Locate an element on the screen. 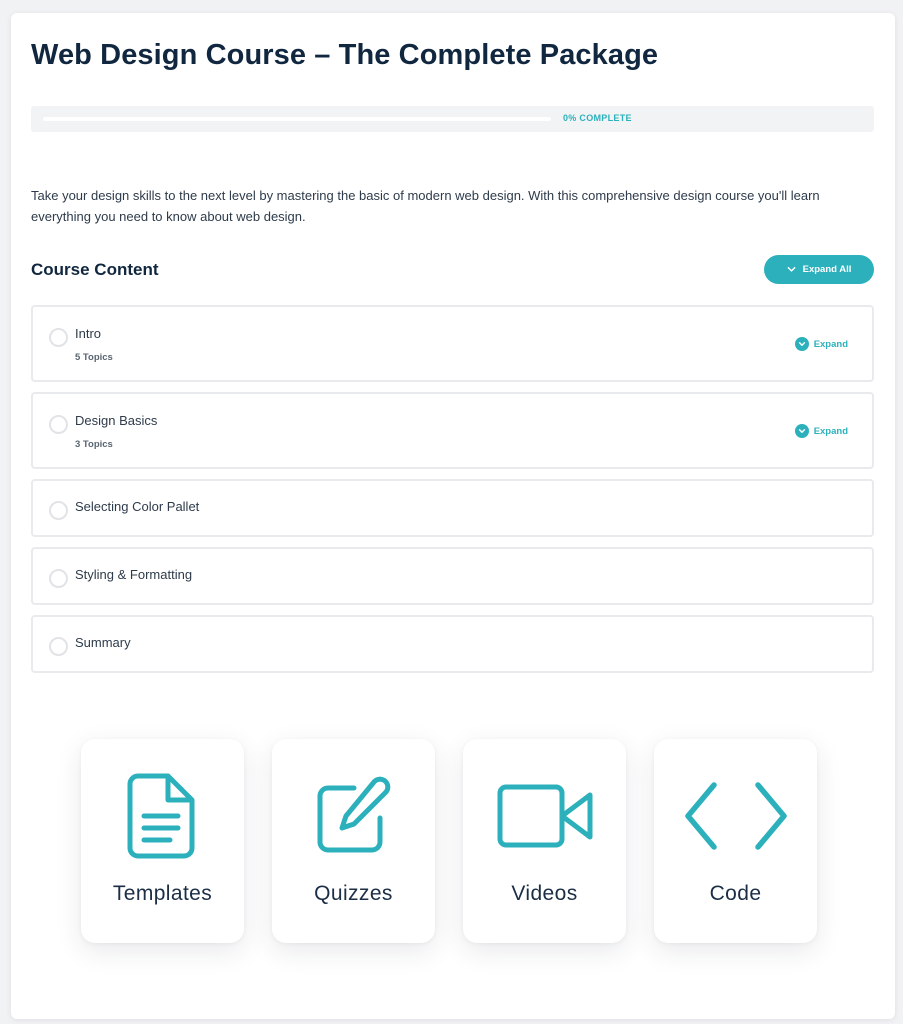 The image size is (903, 1024). feature-card-templates: Templates is located at coordinates (162, 841).